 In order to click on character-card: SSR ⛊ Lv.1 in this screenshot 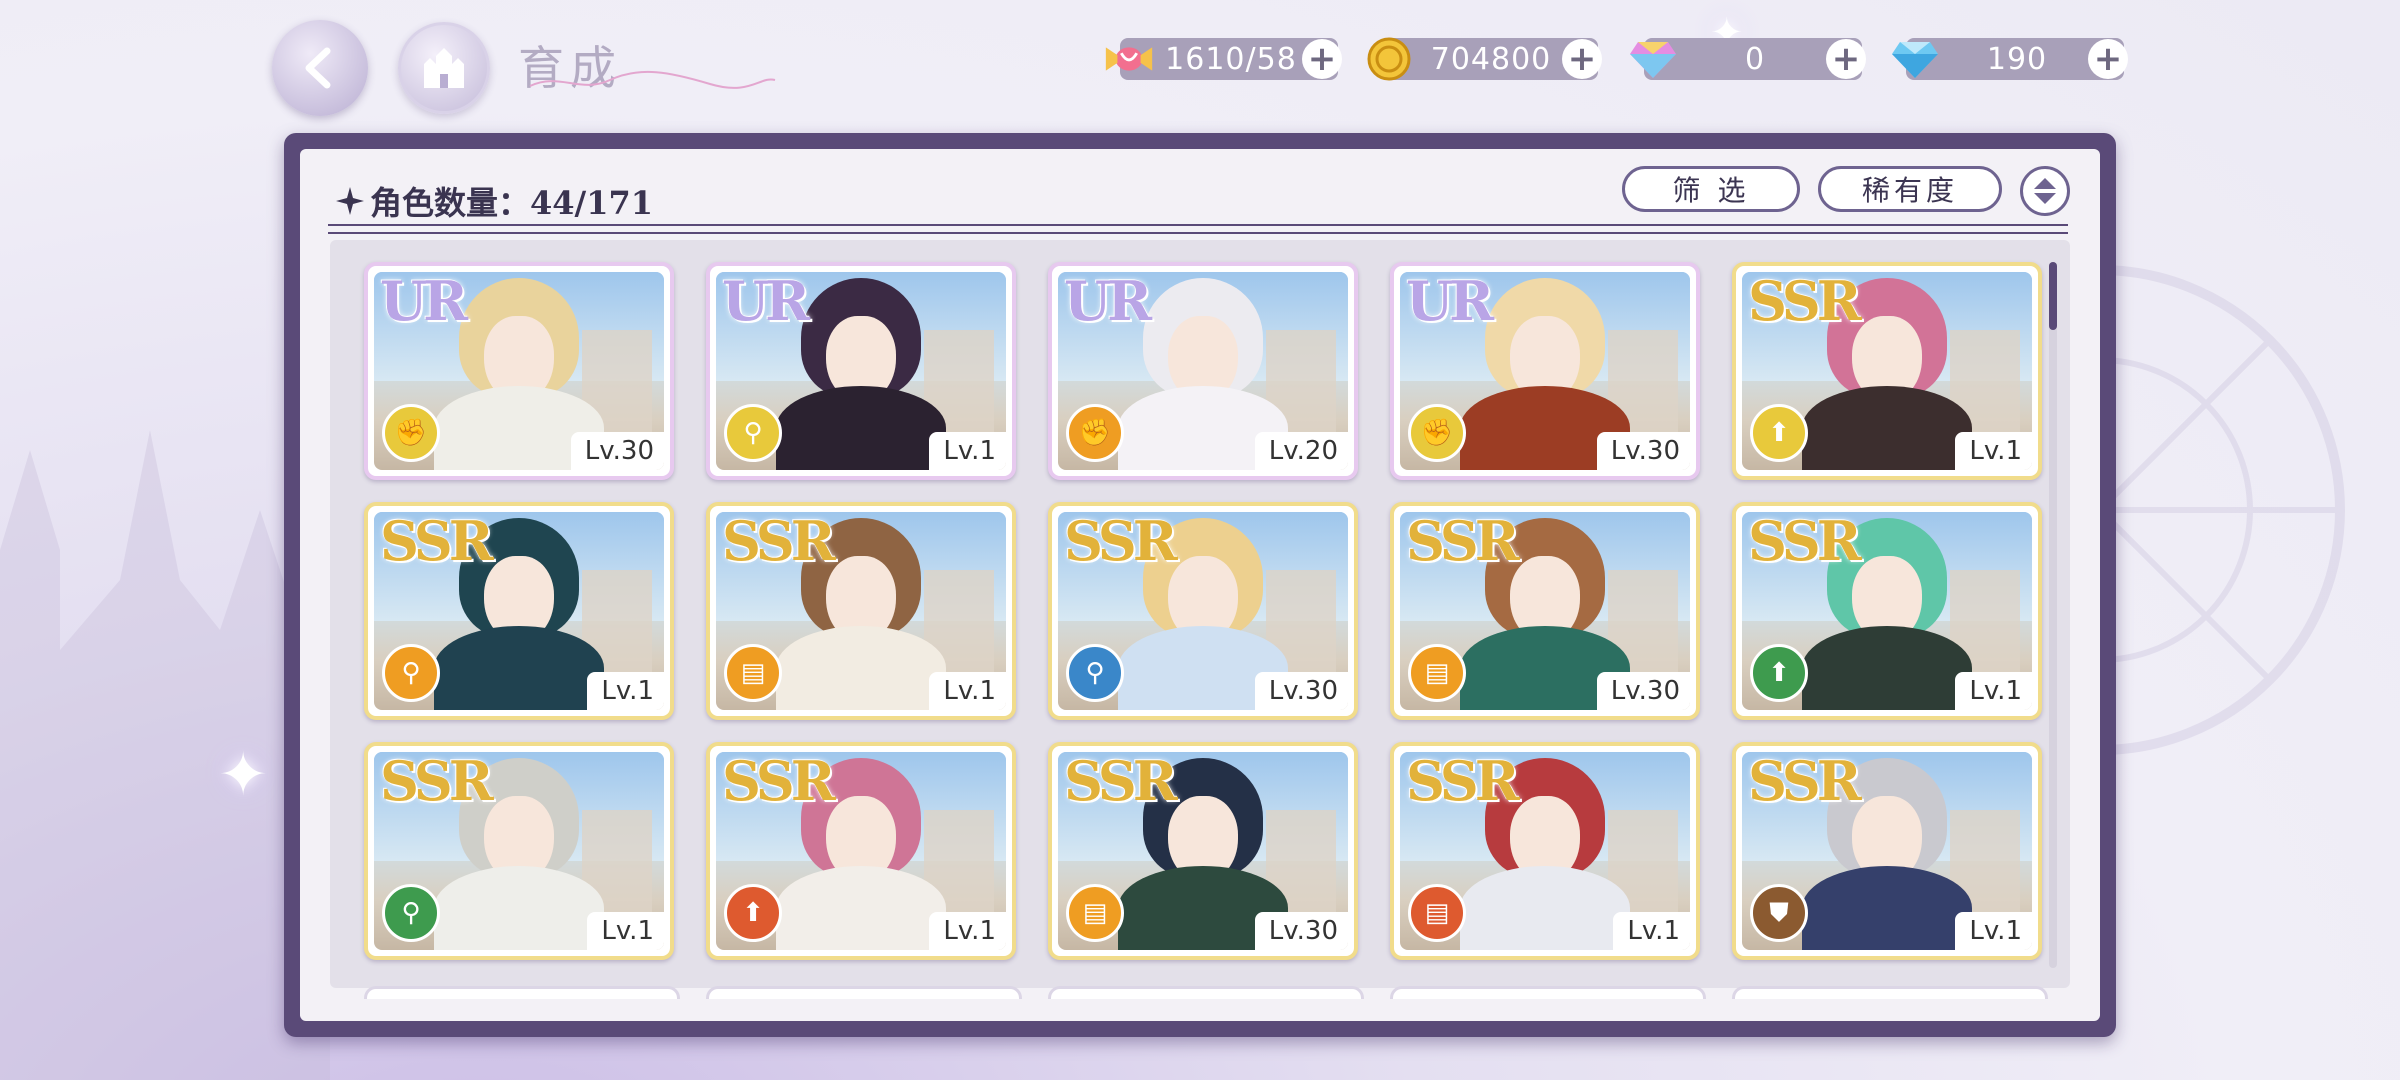, I will do `click(1887, 851)`.